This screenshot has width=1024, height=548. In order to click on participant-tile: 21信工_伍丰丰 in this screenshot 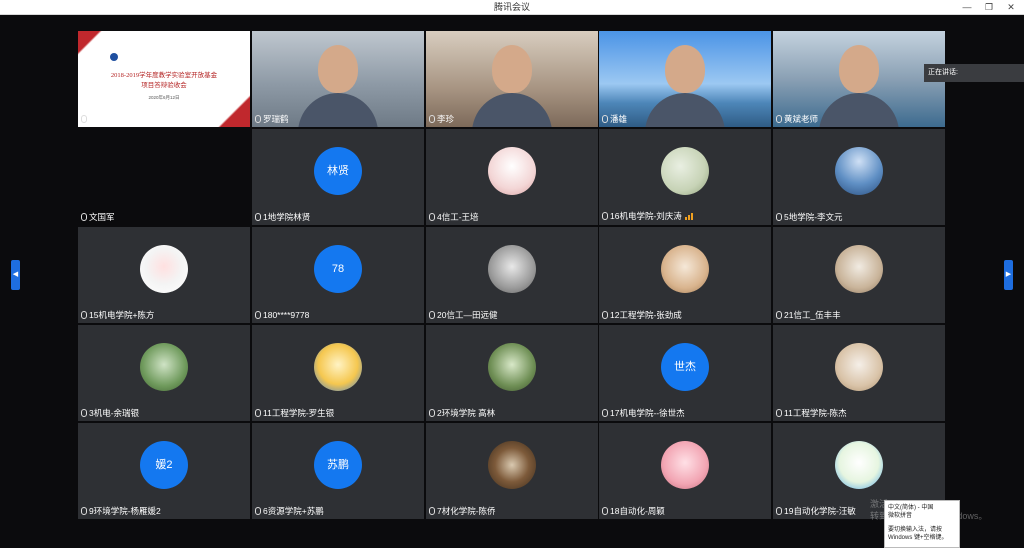, I will do `click(859, 275)`.